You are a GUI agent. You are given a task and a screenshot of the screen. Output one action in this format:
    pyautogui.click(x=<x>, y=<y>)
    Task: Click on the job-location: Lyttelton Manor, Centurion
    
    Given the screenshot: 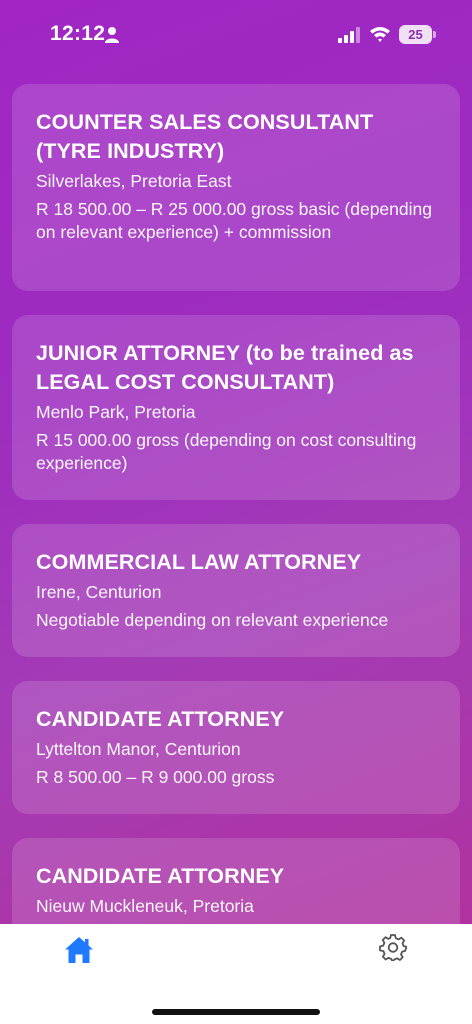 What is the action you would take?
    pyautogui.click(x=138, y=749)
    